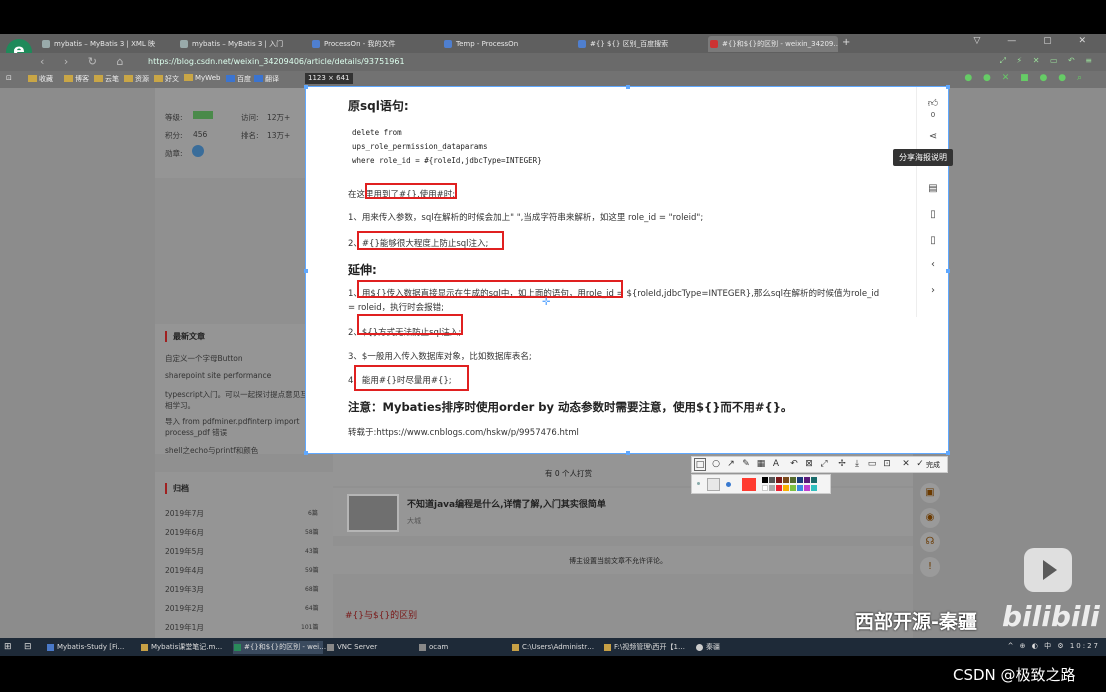 Image resolution: width=1106 pixels, height=692 pixels. Describe the element at coordinates (930, 493) in the screenshot. I see `gift-icon: ▣` at that location.